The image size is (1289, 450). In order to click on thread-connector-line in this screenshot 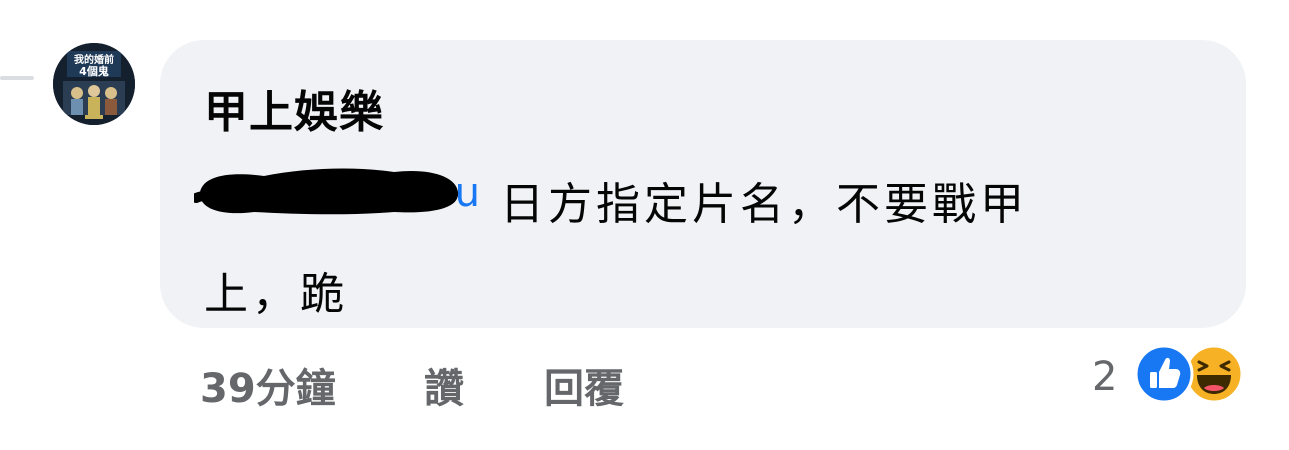, I will do `click(17, 78)`.